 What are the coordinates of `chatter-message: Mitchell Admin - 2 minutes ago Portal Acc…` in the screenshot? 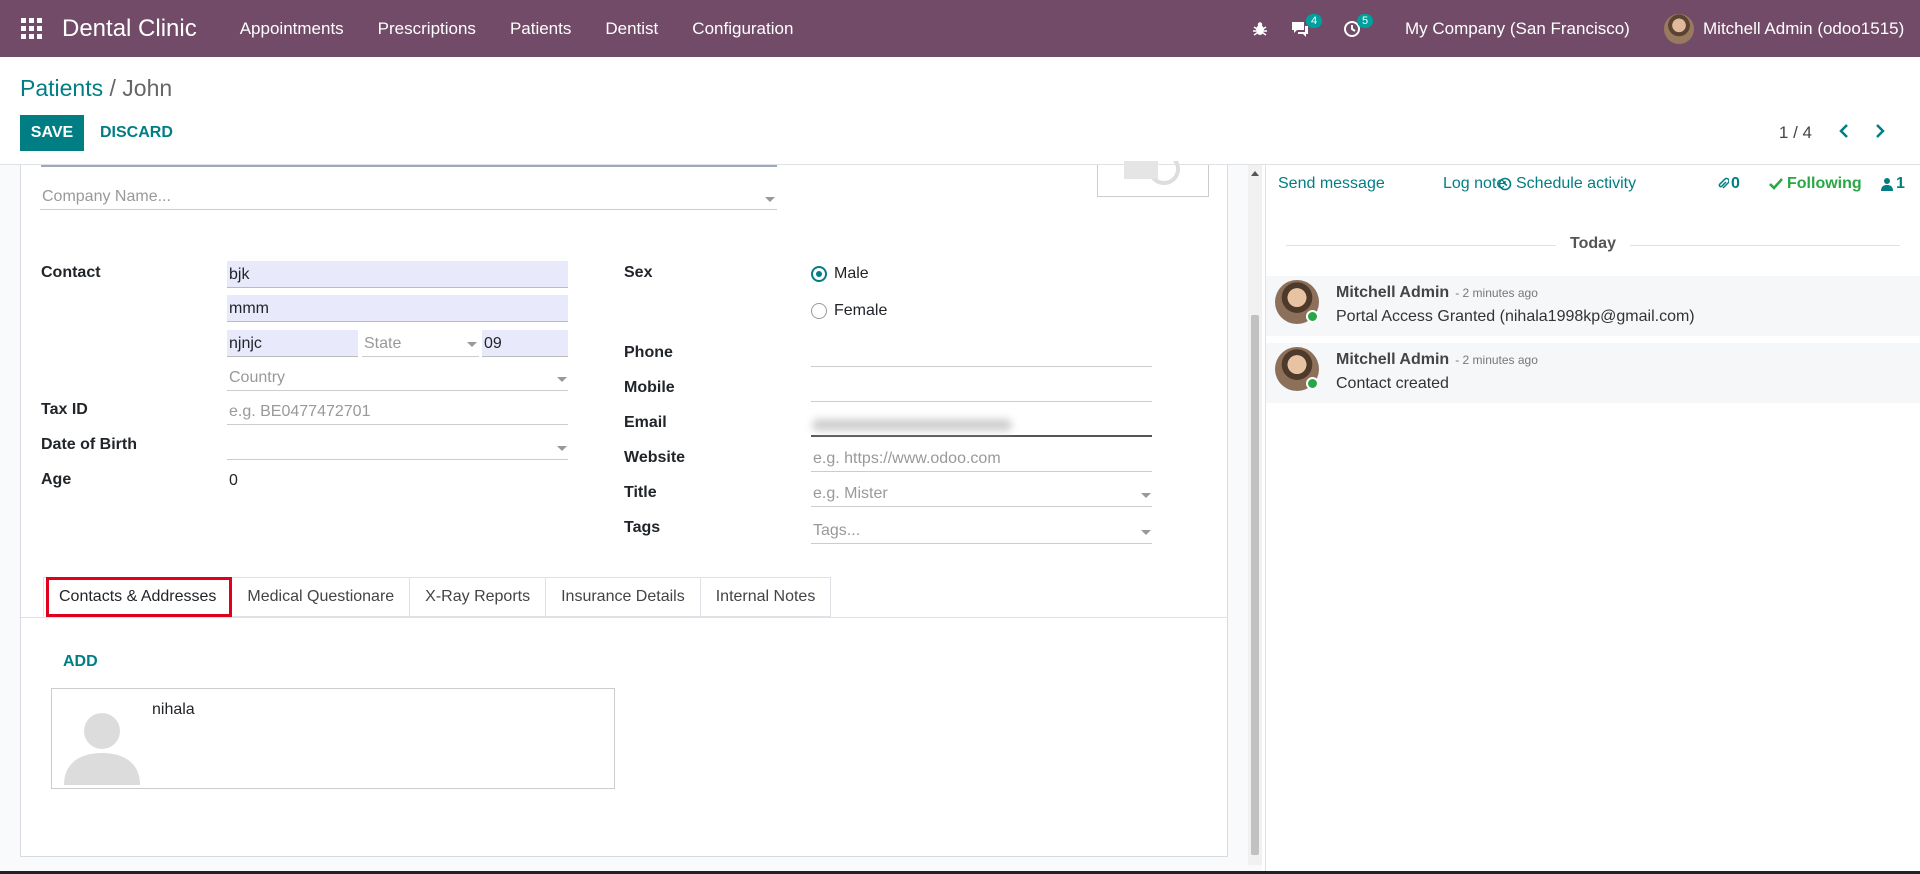 It's located at (1593, 306).